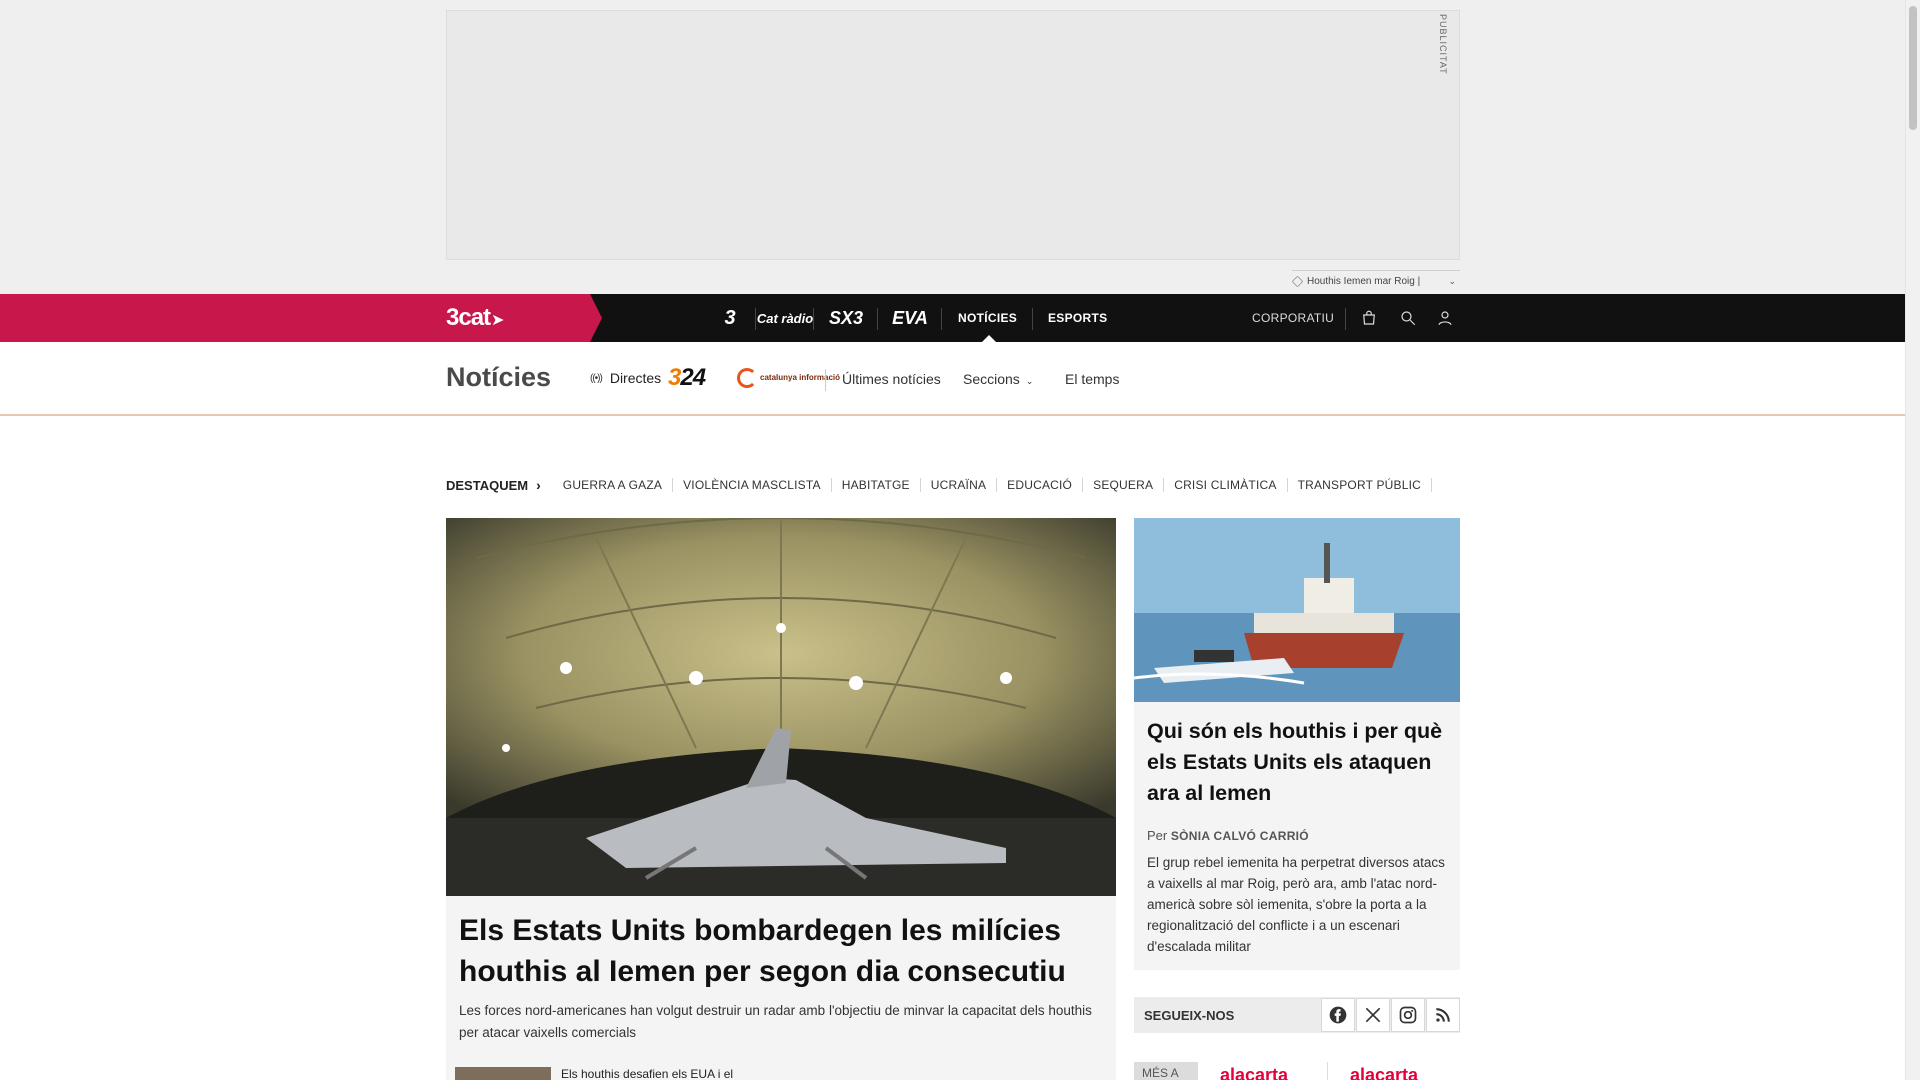 This screenshot has width=1920, height=1080. What do you see at coordinates (647, 1073) in the screenshot?
I see `related-article-title: Els houthis desafien els EUA i el` at bounding box center [647, 1073].